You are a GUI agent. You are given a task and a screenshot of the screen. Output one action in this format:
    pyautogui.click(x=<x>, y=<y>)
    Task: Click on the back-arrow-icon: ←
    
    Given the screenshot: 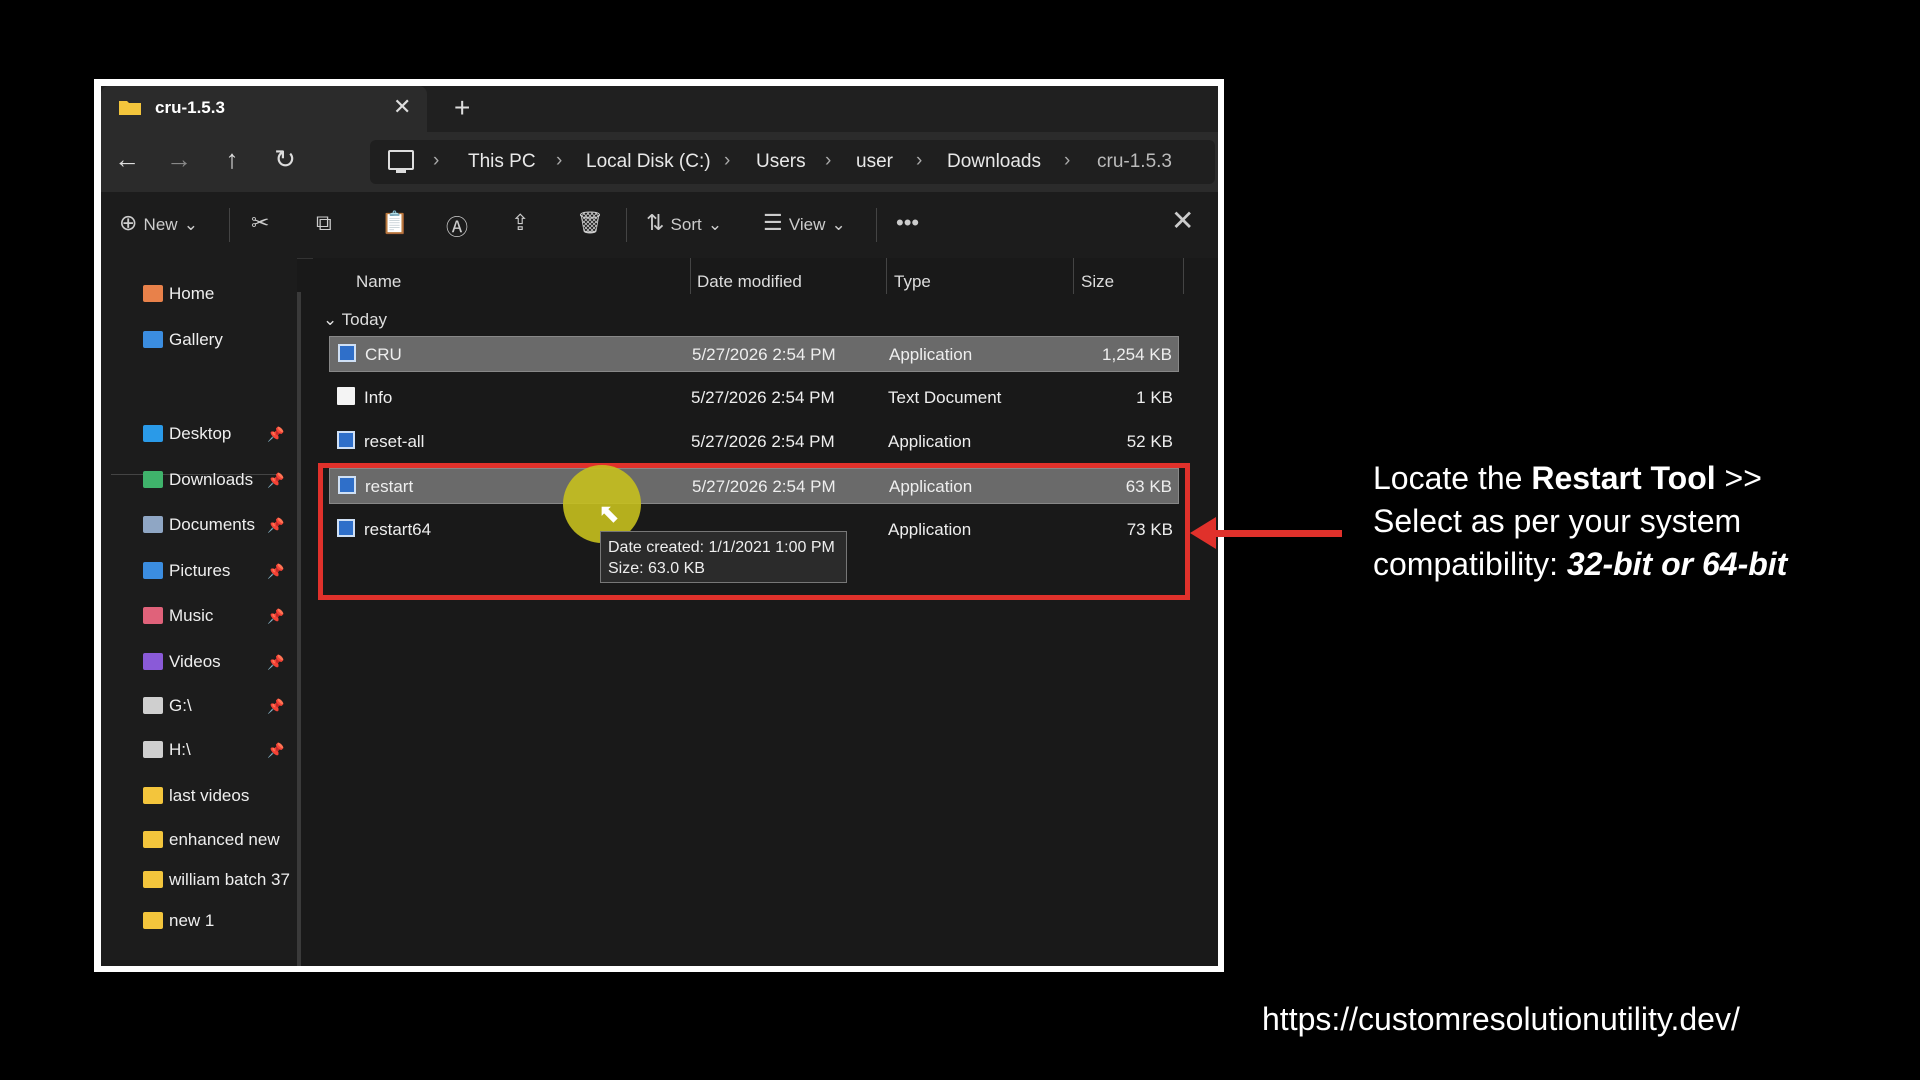 What is the action you would take?
    pyautogui.click(x=127, y=159)
    